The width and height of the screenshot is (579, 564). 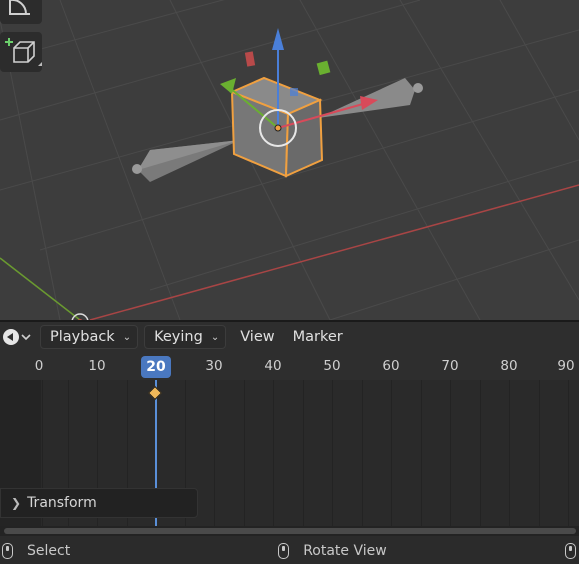 What do you see at coordinates (278, 128) in the screenshot?
I see `object-origin` at bounding box center [278, 128].